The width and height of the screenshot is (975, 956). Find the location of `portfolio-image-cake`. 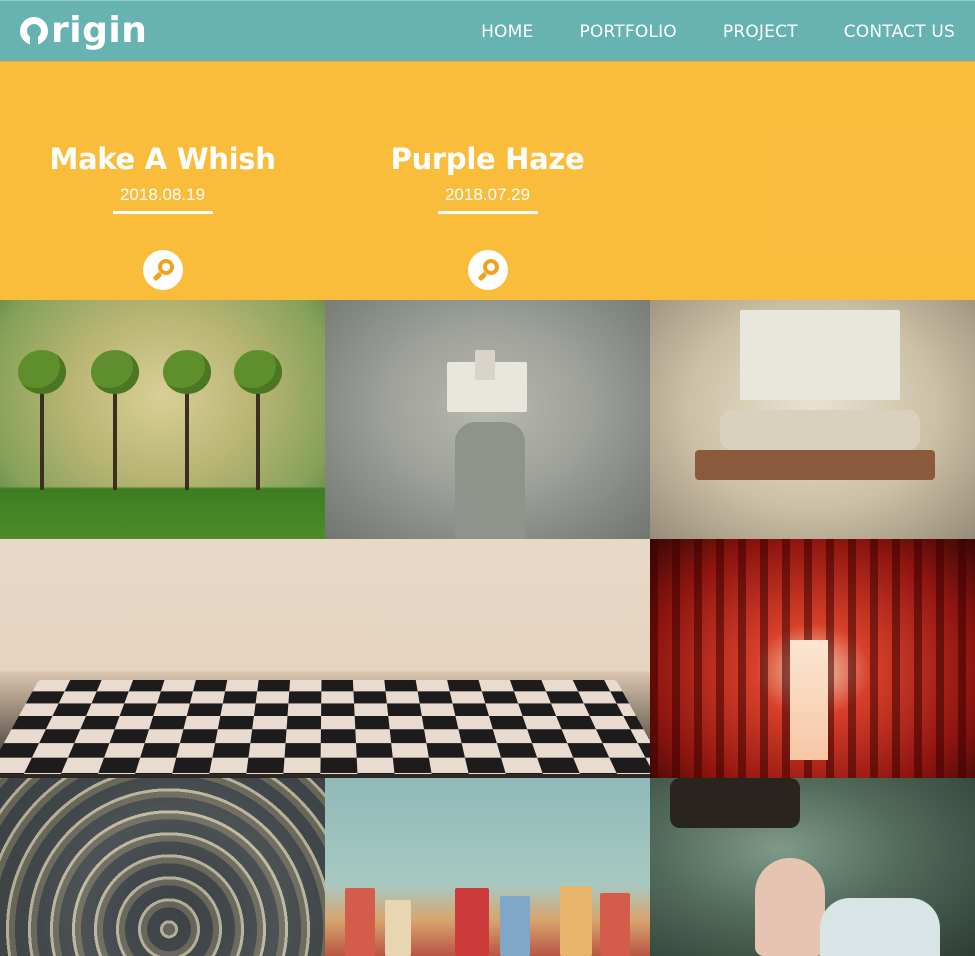

portfolio-image-cake is located at coordinates (812, 419).